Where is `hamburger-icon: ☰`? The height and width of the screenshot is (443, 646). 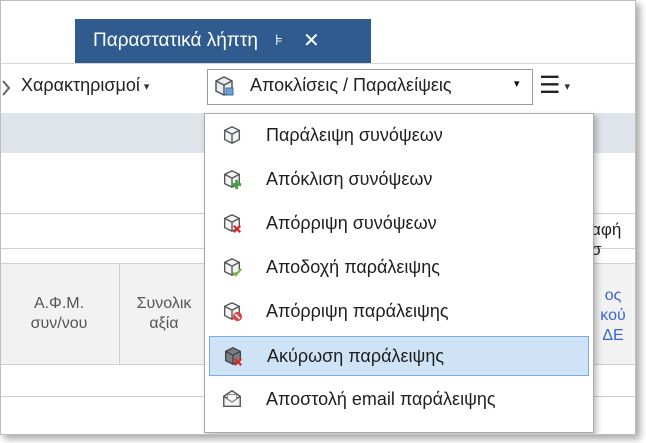
hamburger-icon: ☰ is located at coordinates (550, 85).